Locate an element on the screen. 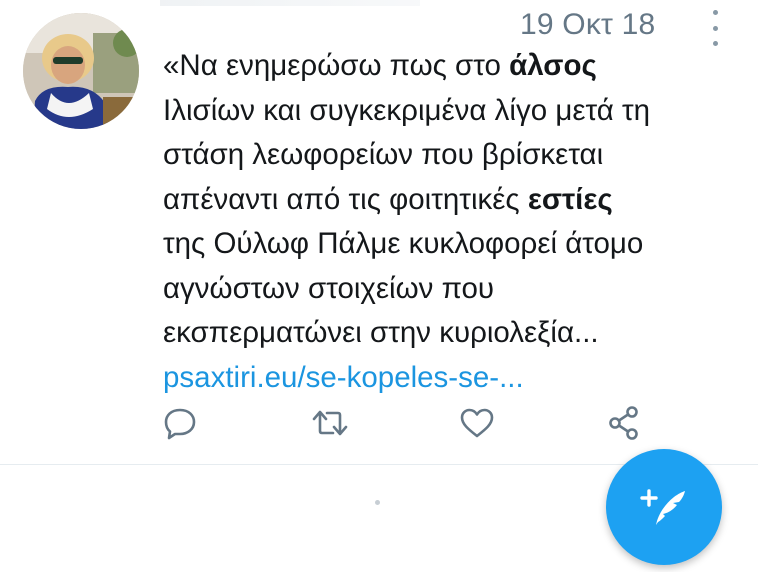  previous-tweet-edge is located at coordinates (290, 3).